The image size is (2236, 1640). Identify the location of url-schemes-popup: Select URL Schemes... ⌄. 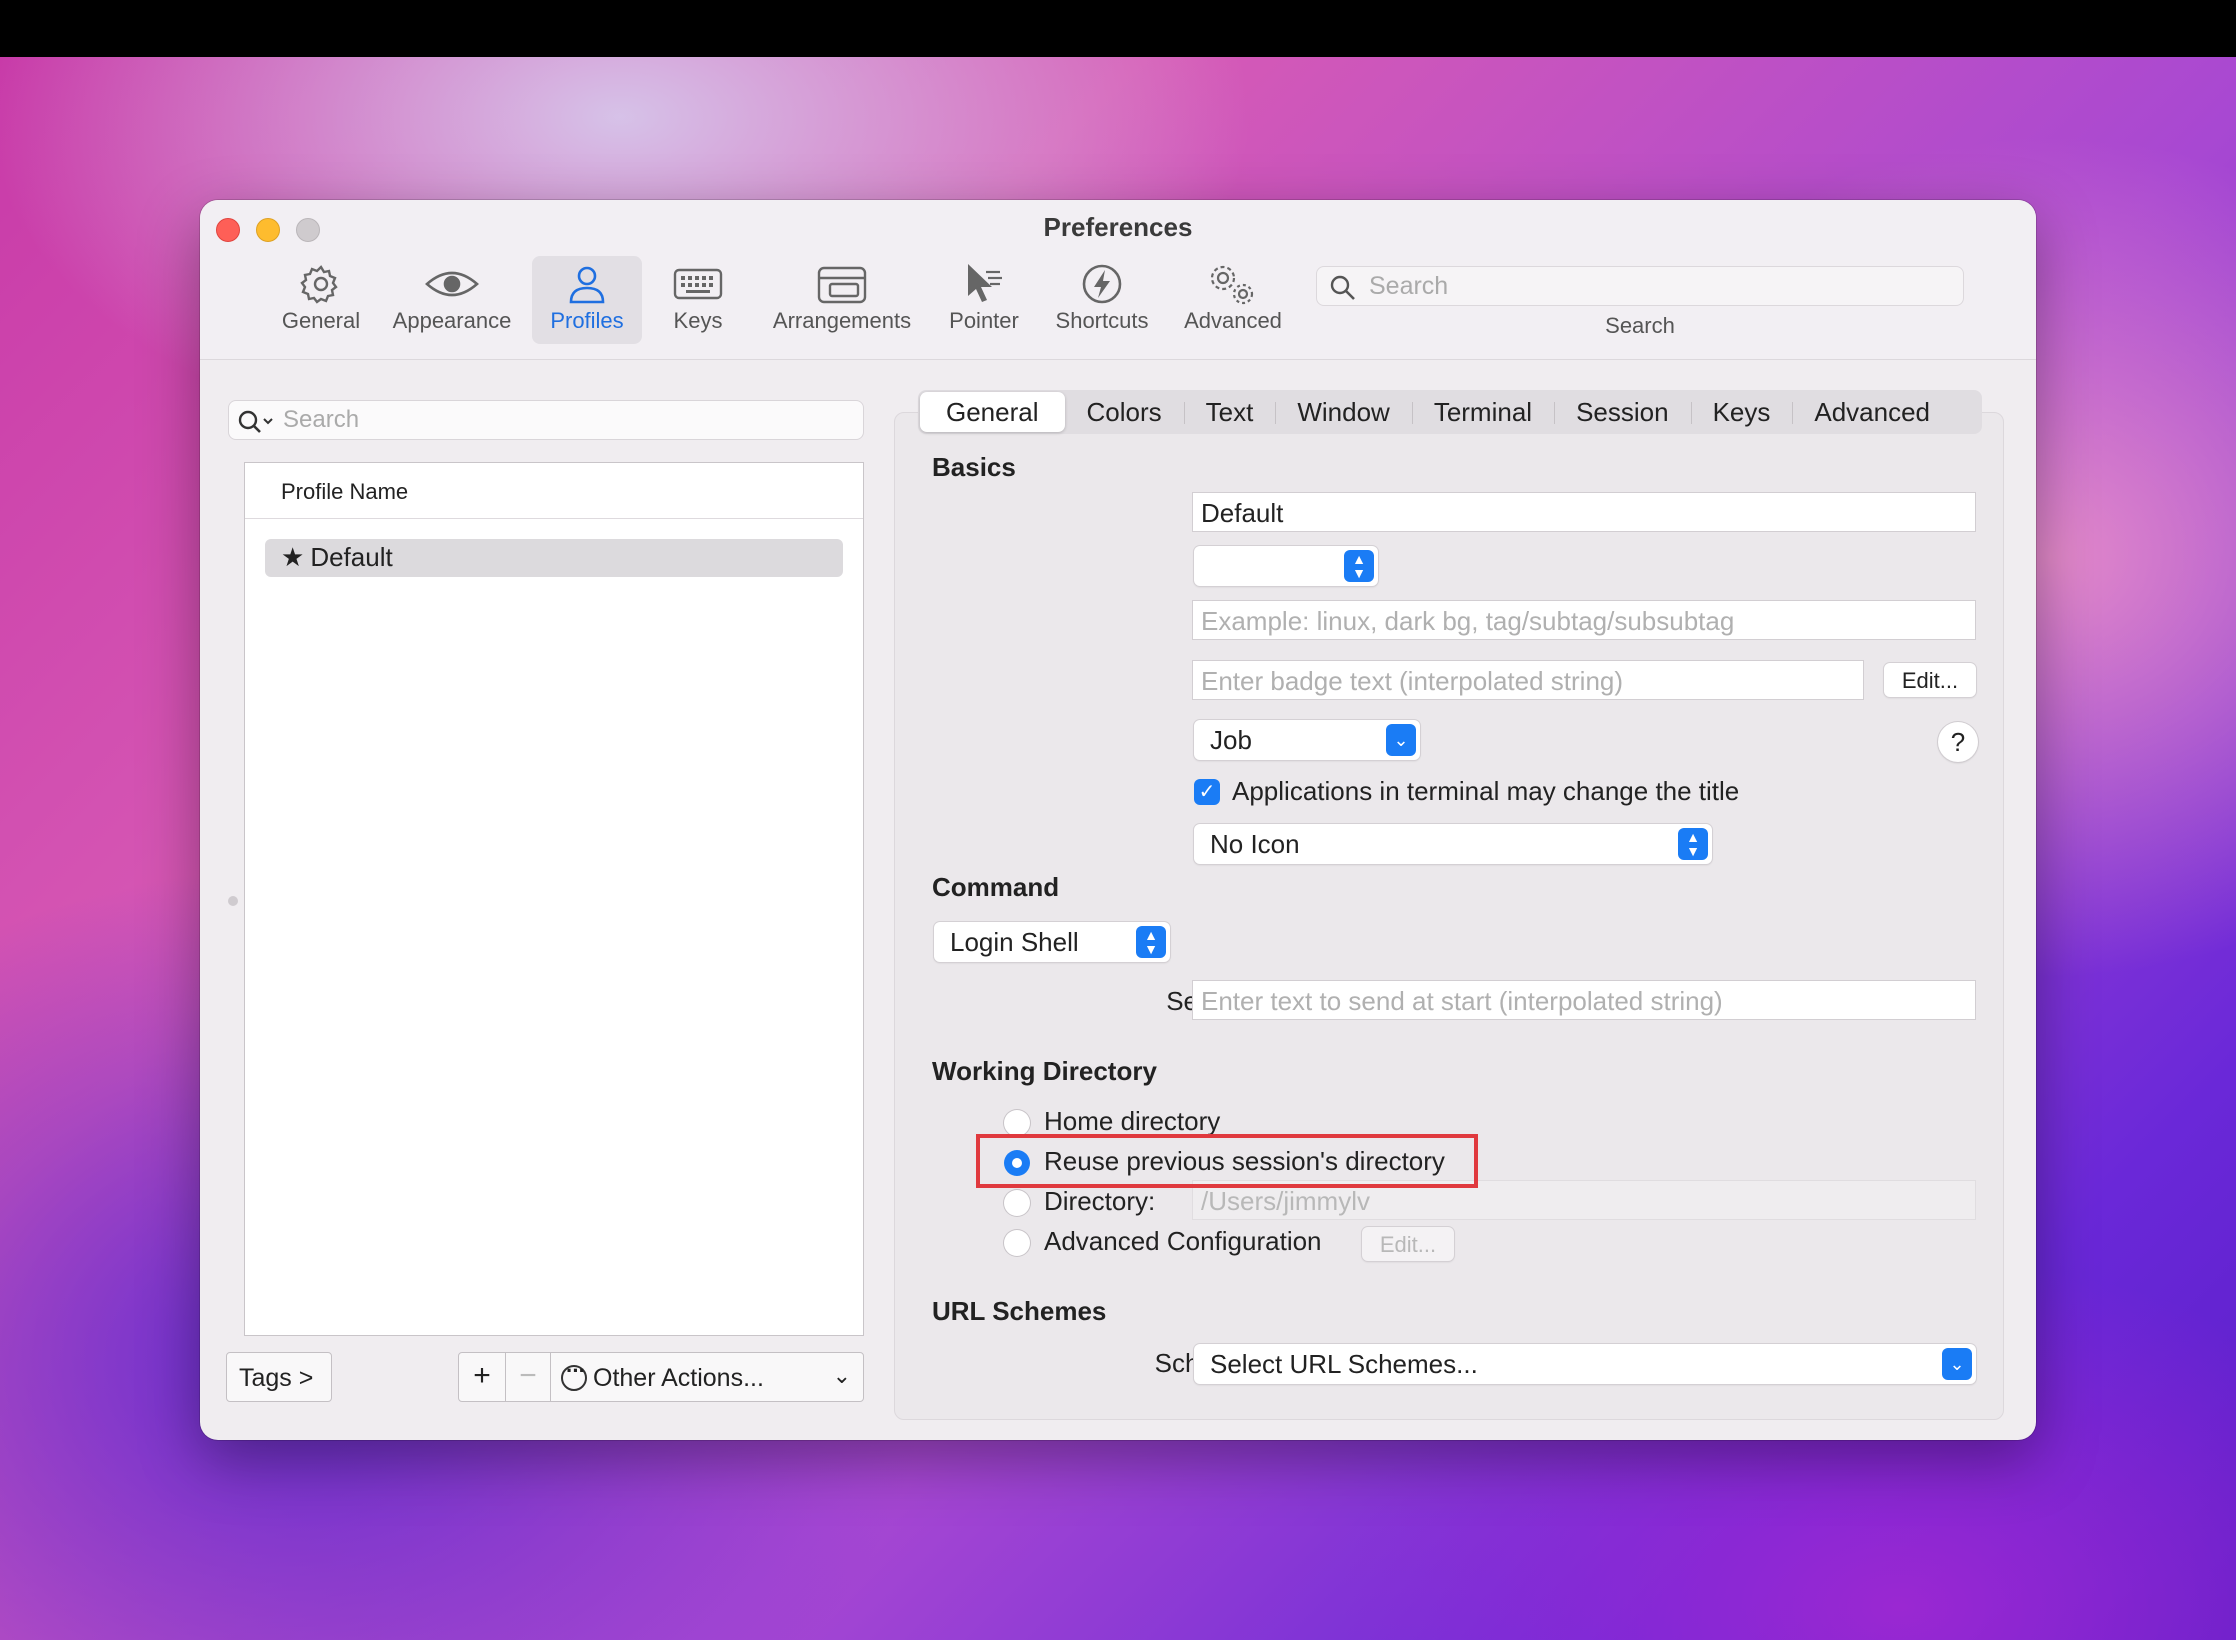
(1585, 1364).